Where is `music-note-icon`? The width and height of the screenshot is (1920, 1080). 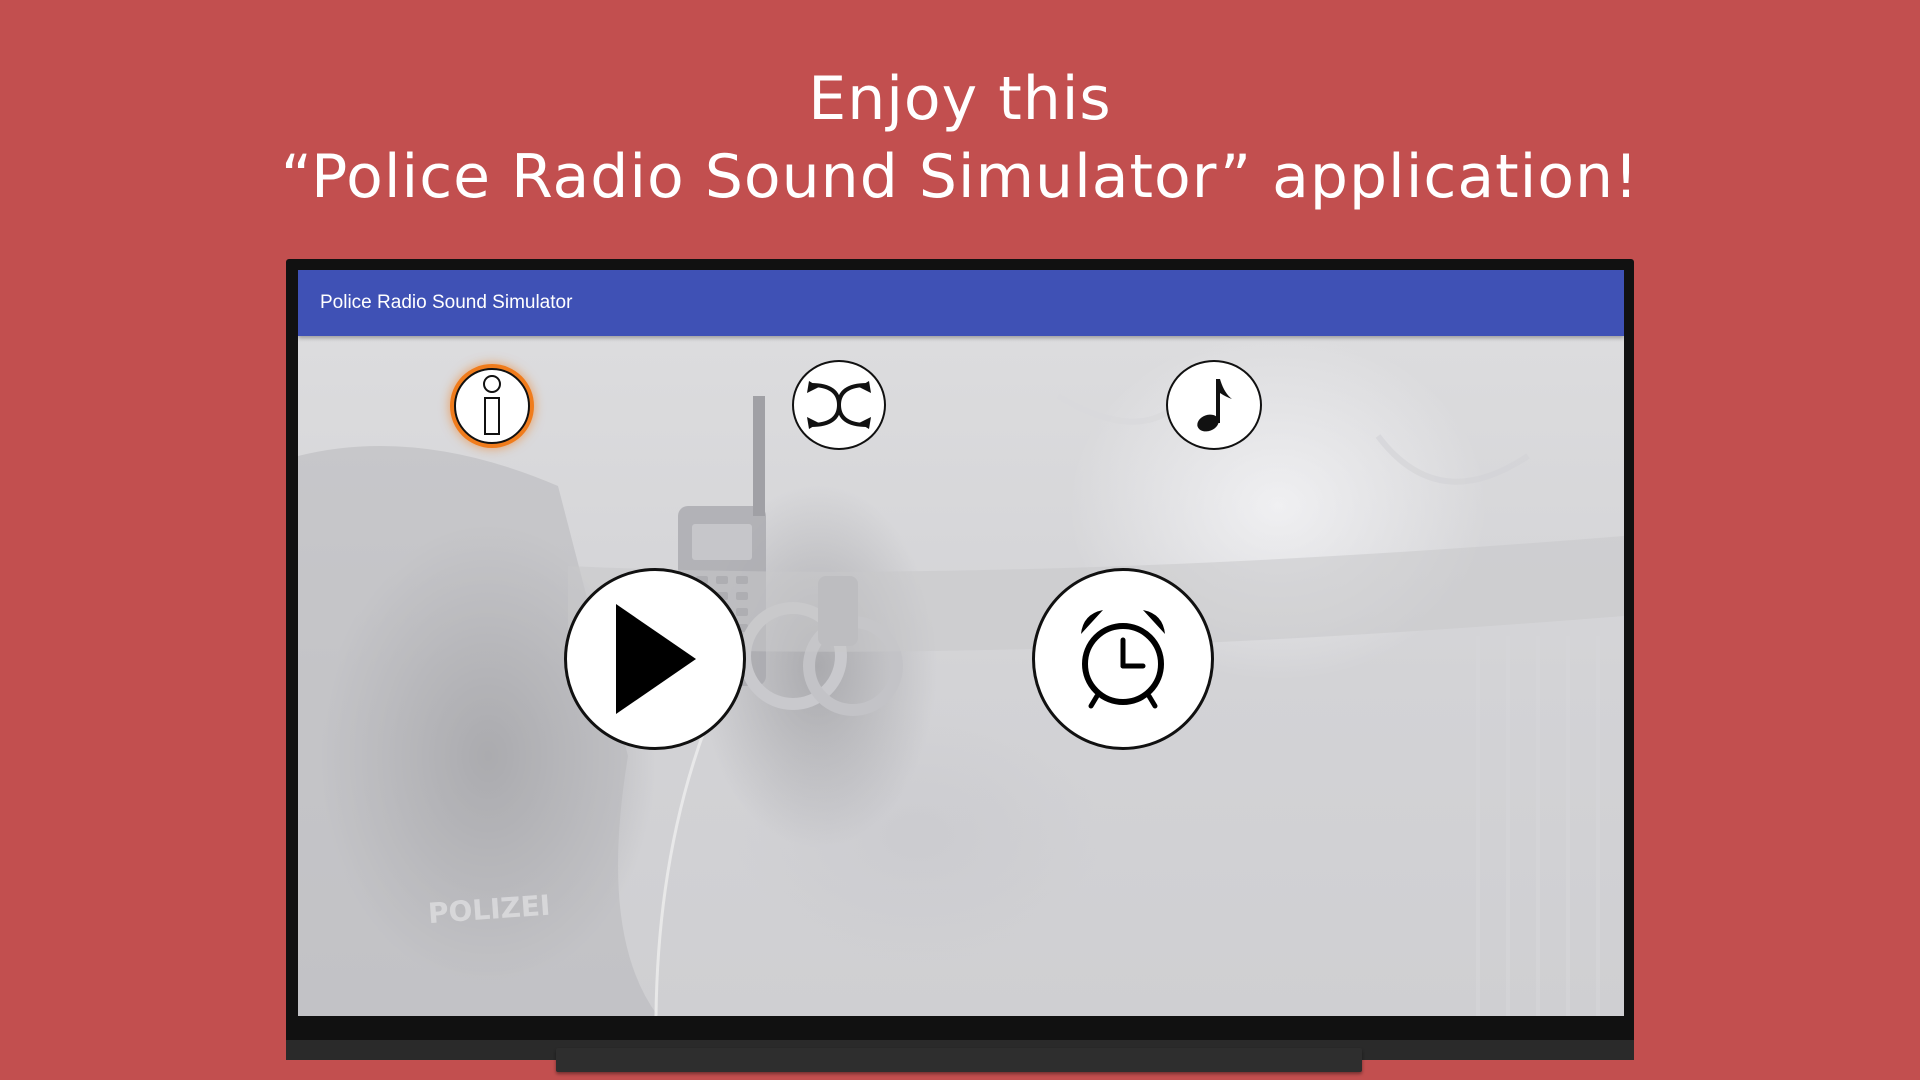
music-note-icon is located at coordinates (1214, 405).